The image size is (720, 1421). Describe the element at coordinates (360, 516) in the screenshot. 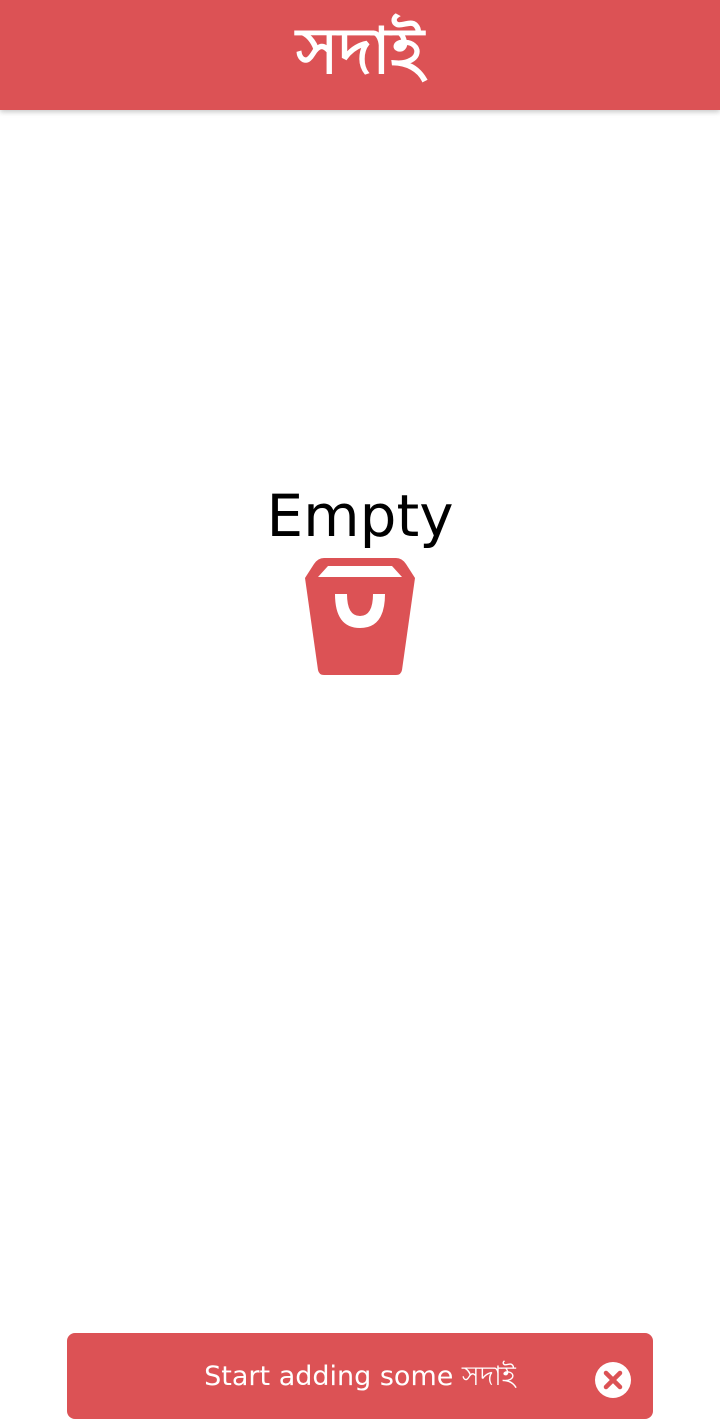

I see `empty-label: Empty` at that location.